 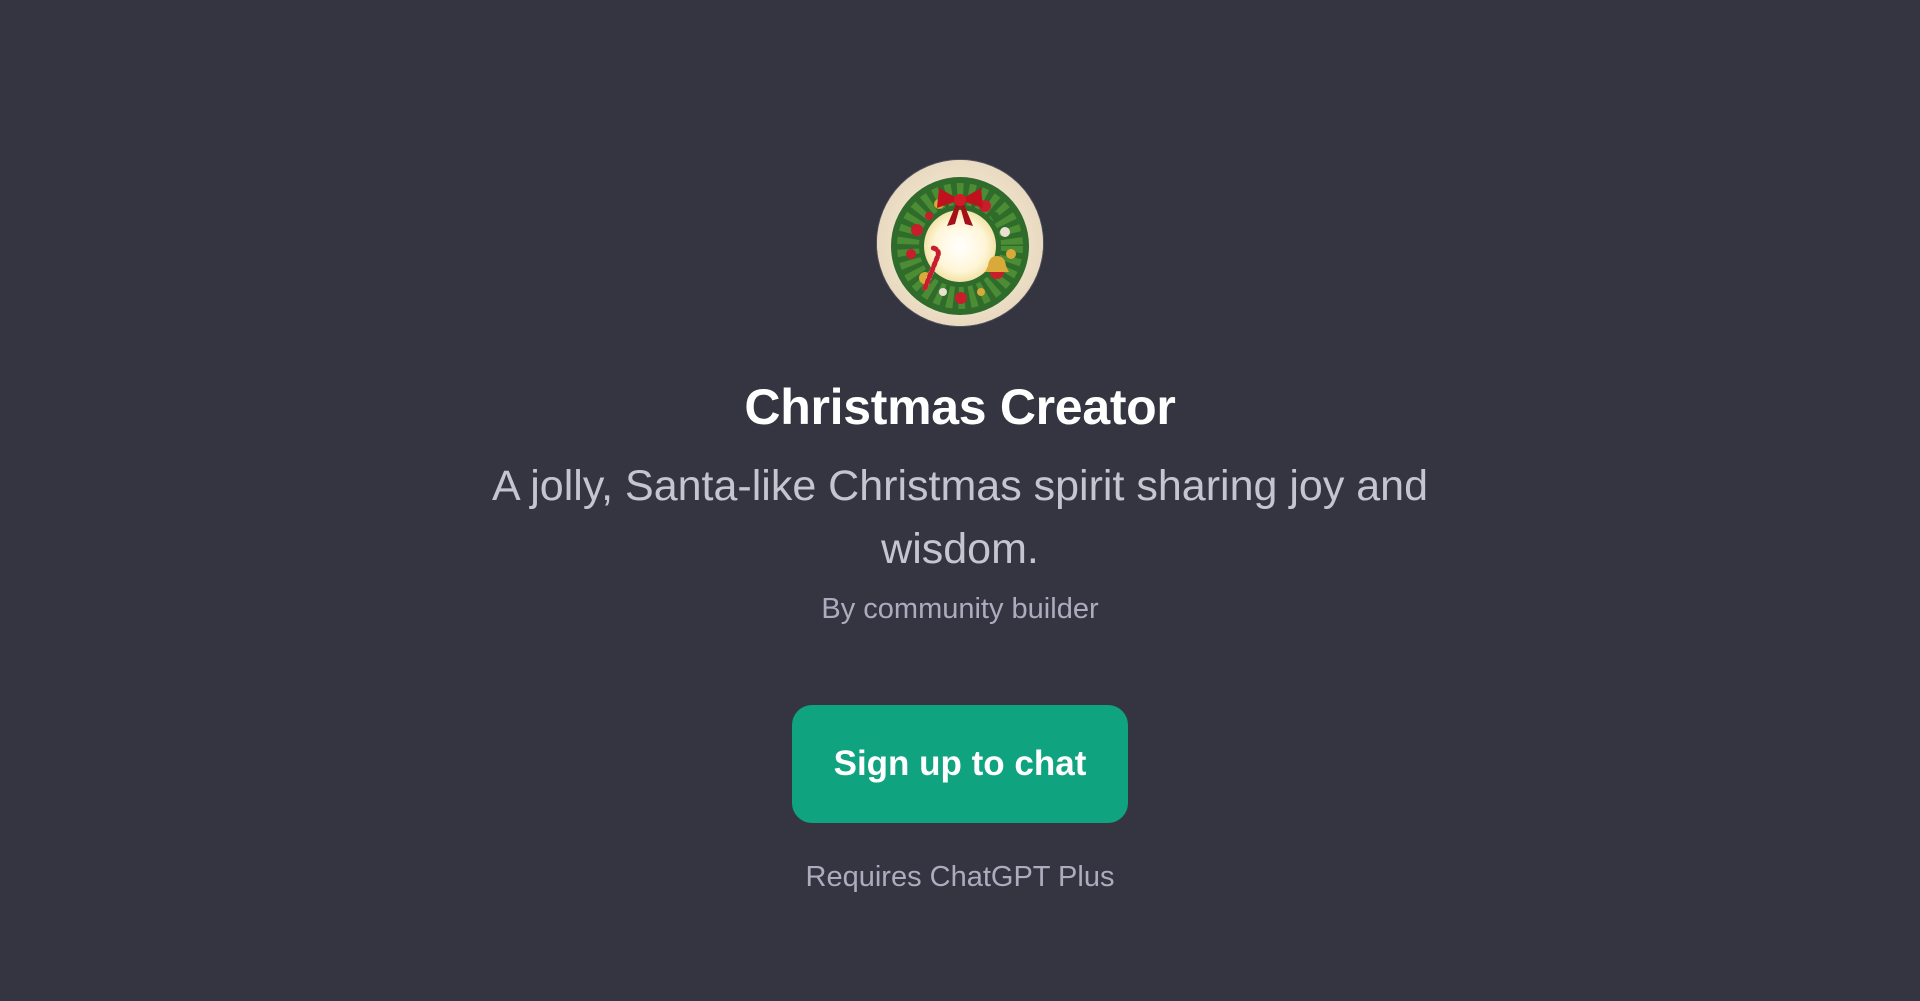 I want to click on gpt-avatar, so click(x=960, y=243).